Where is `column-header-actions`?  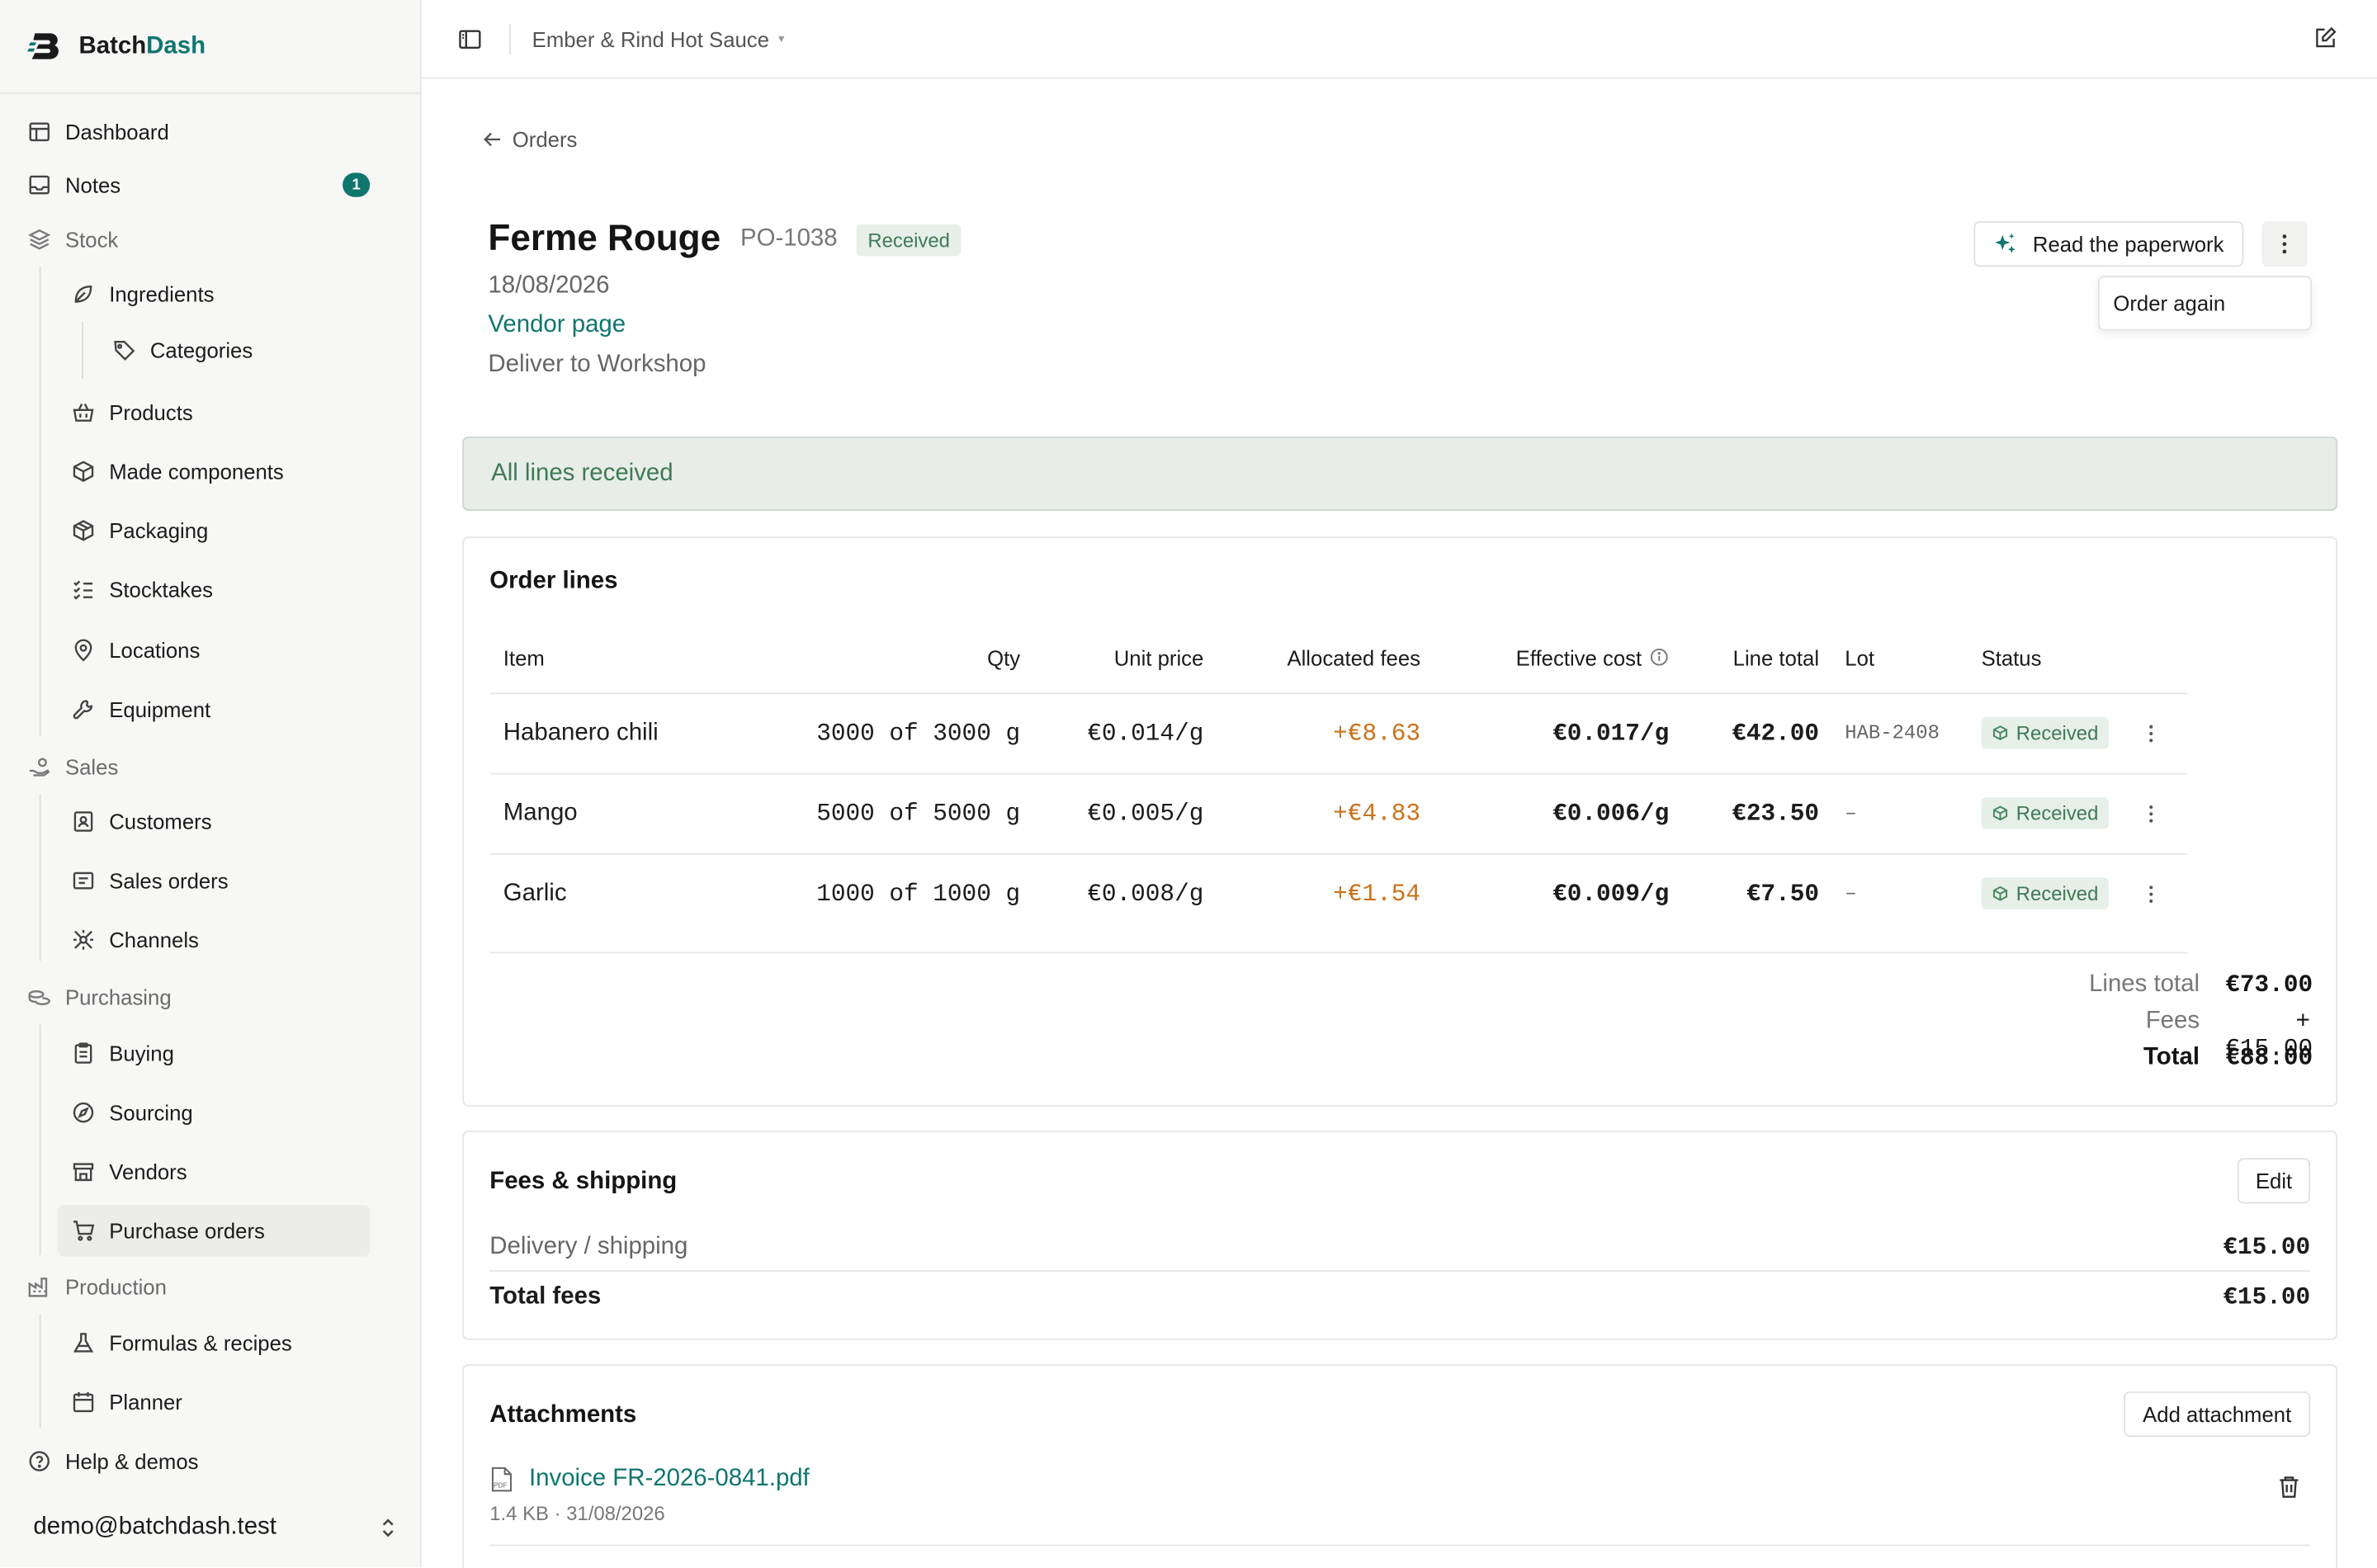 column-header-actions is located at coordinates (2168, 658).